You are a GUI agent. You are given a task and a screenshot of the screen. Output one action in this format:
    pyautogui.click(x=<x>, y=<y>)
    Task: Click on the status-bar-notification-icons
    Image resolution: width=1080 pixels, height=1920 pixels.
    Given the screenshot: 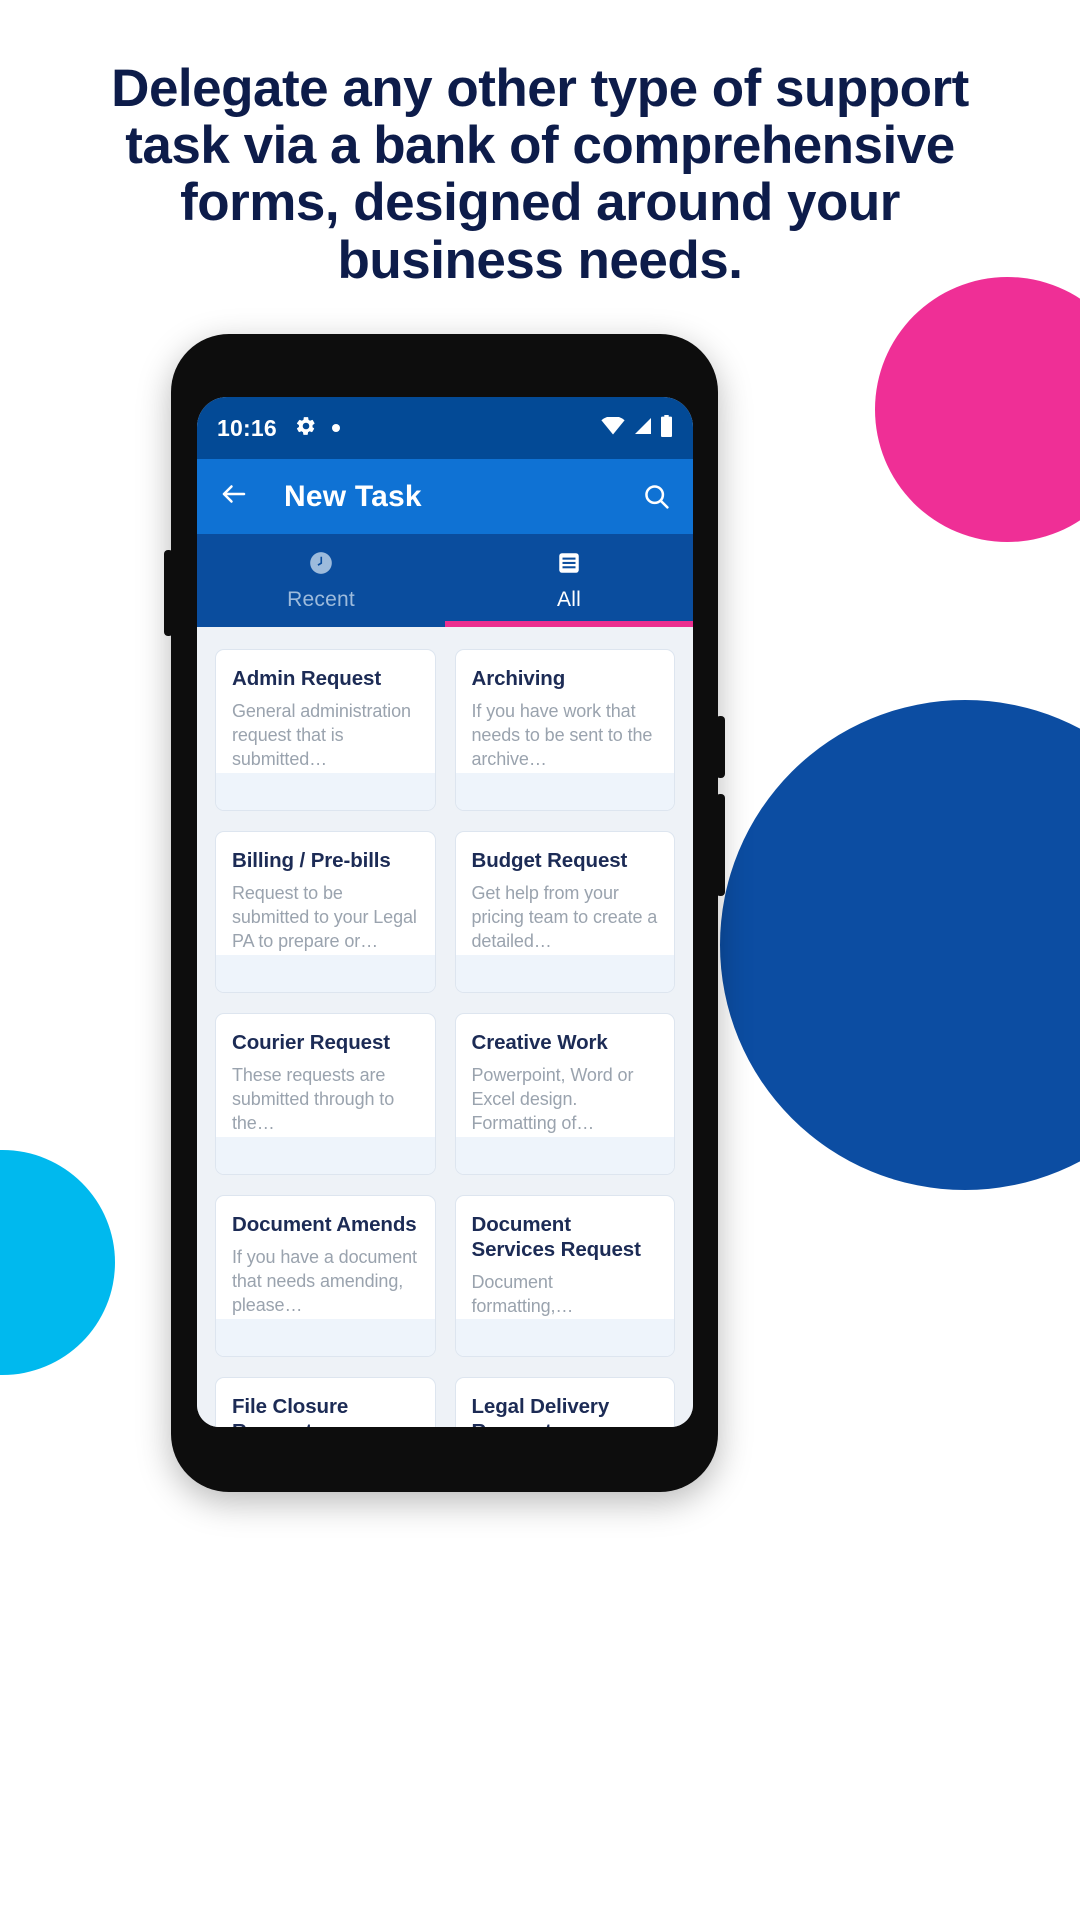 What is the action you would take?
    pyautogui.click(x=317, y=428)
    